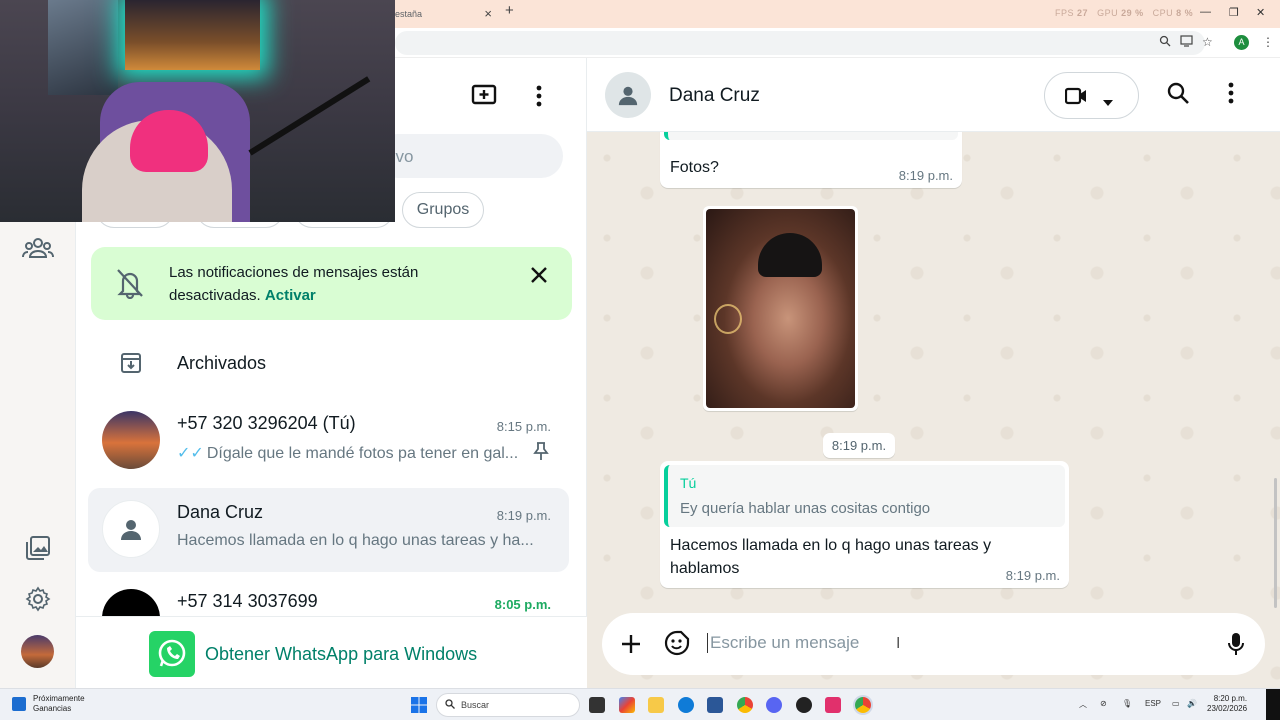  What do you see at coordinates (925, 175) in the screenshot?
I see `message-time: 8:19 p.m.` at bounding box center [925, 175].